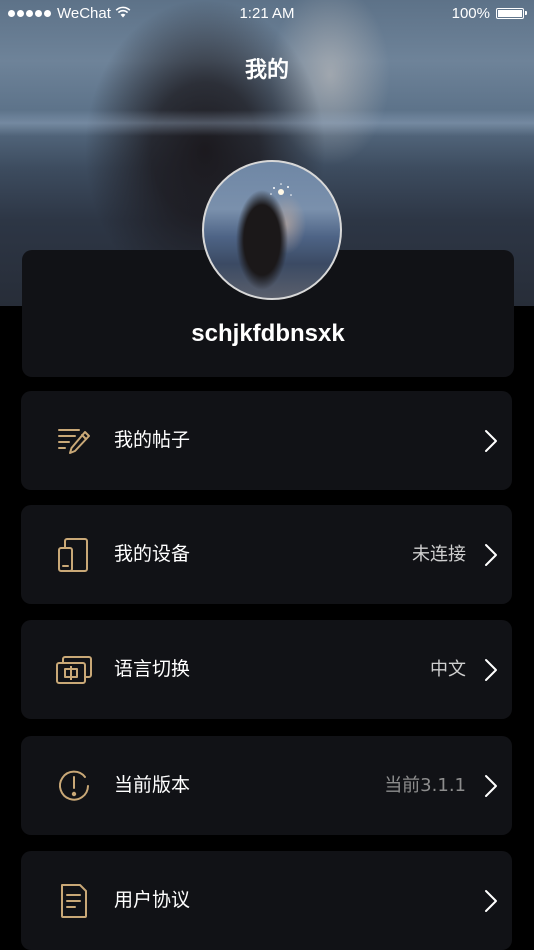  Describe the element at coordinates (74, 441) in the screenshot. I see `edit-posts-icon` at that location.